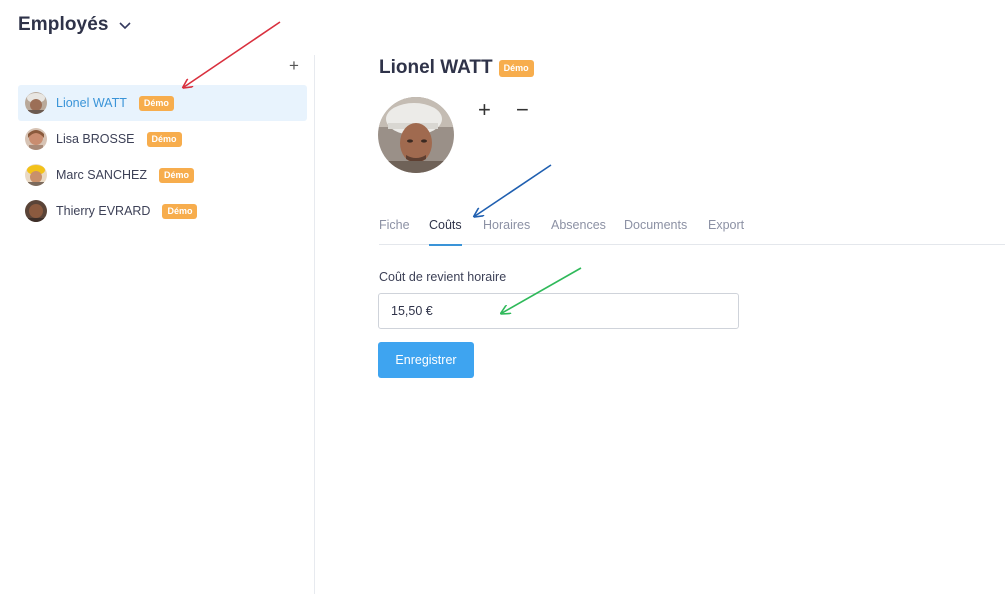 Image resolution: width=1005 pixels, height=594 pixels. Describe the element at coordinates (558, 311) in the screenshot. I see `hourly-cost-input` at that location.